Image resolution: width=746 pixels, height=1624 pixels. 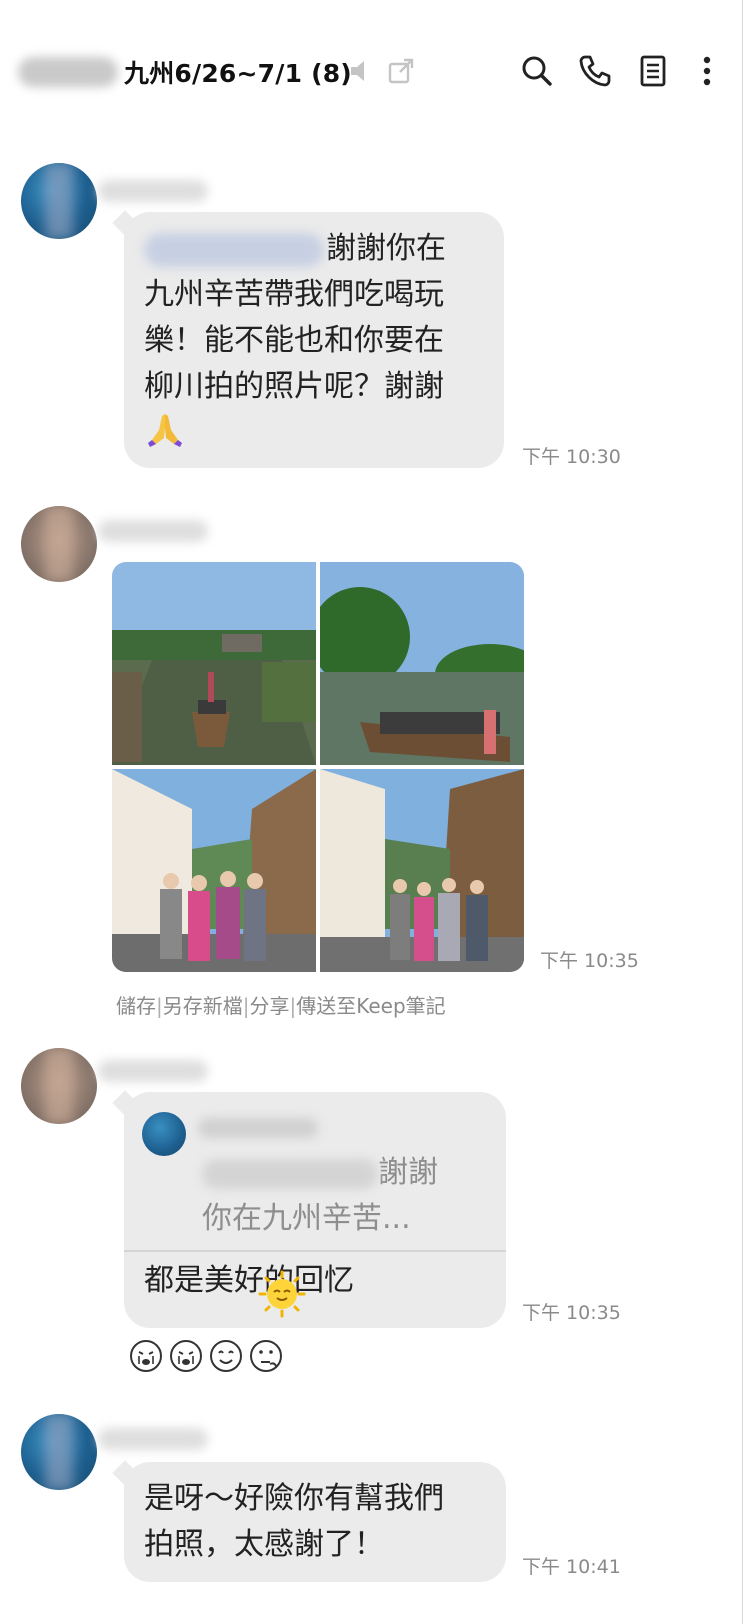 What do you see at coordinates (294, 386) in the screenshot?
I see `message-line: 柳川拍的照片呢？謝謝` at bounding box center [294, 386].